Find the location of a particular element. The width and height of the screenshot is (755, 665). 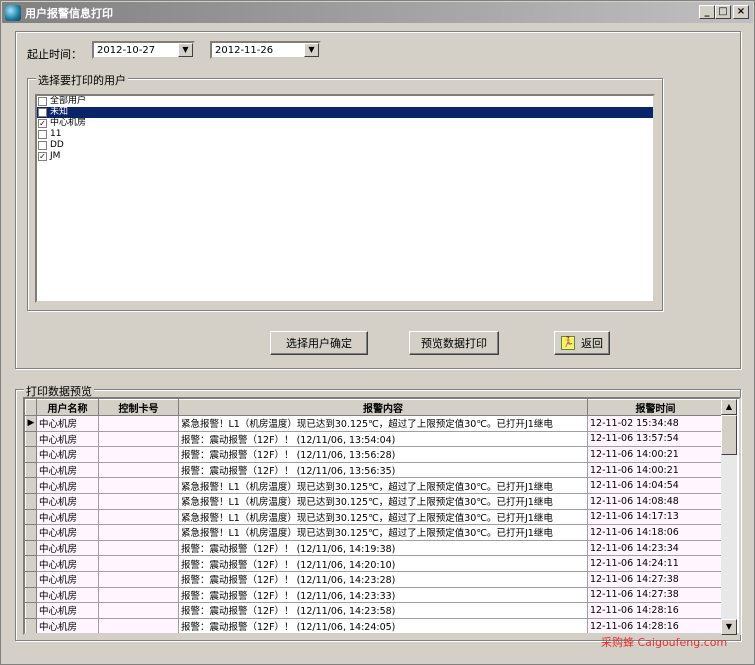

back-button: 🏃 返回 is located at coordinates (582, 343).